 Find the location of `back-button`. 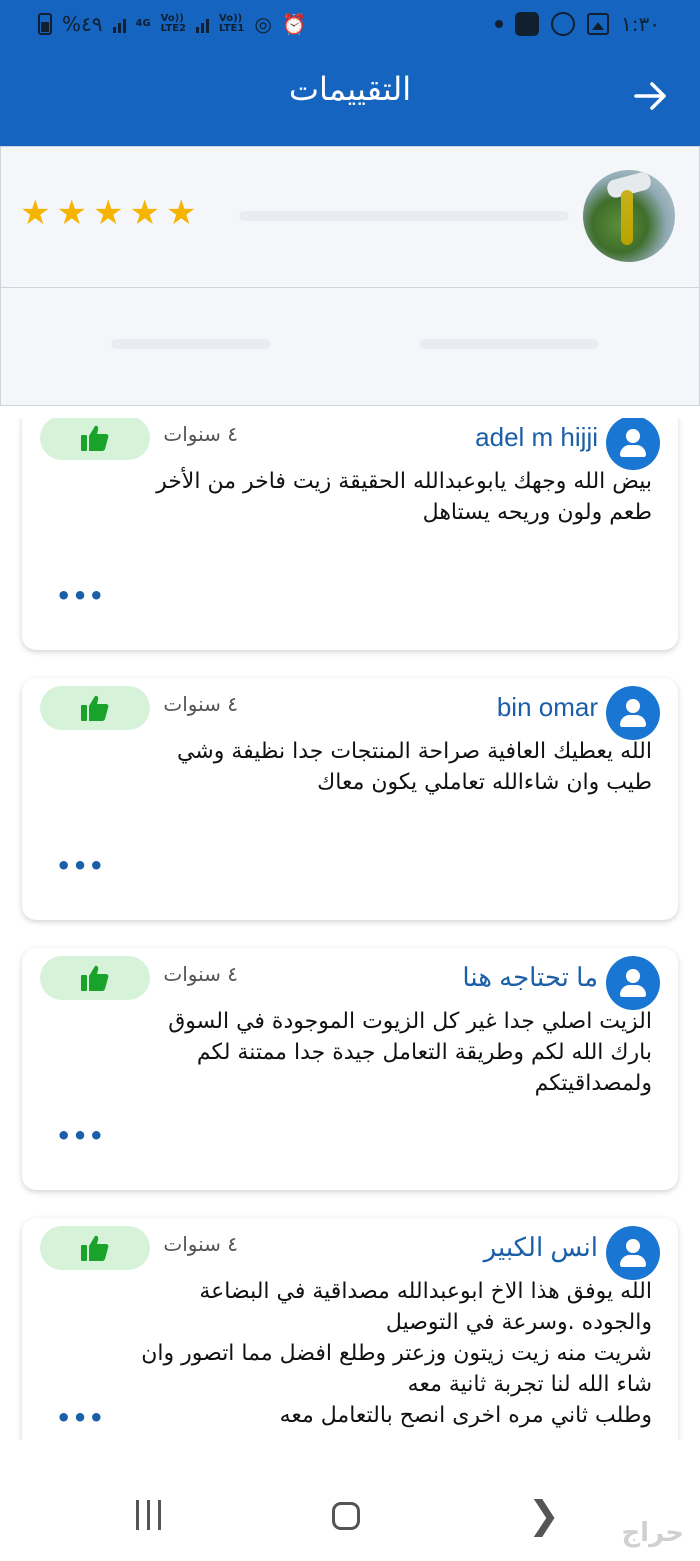

back-button is located at coordinates (650, 96).